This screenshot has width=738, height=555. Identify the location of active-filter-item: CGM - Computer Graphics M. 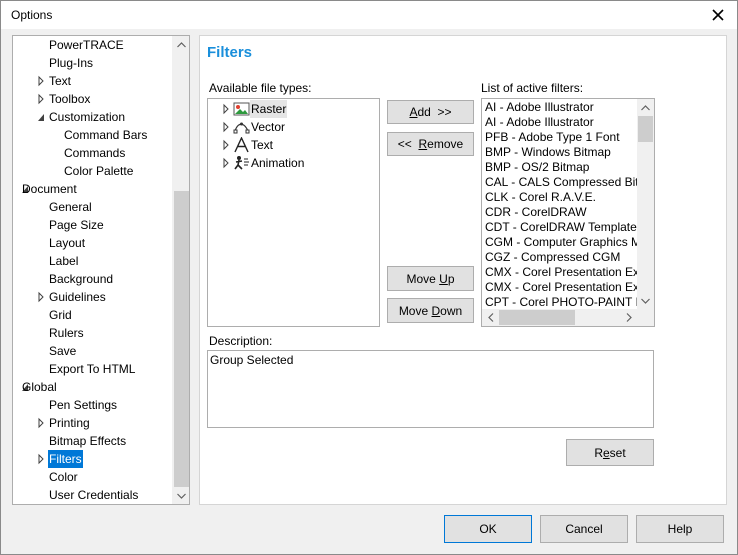
(561, 242).